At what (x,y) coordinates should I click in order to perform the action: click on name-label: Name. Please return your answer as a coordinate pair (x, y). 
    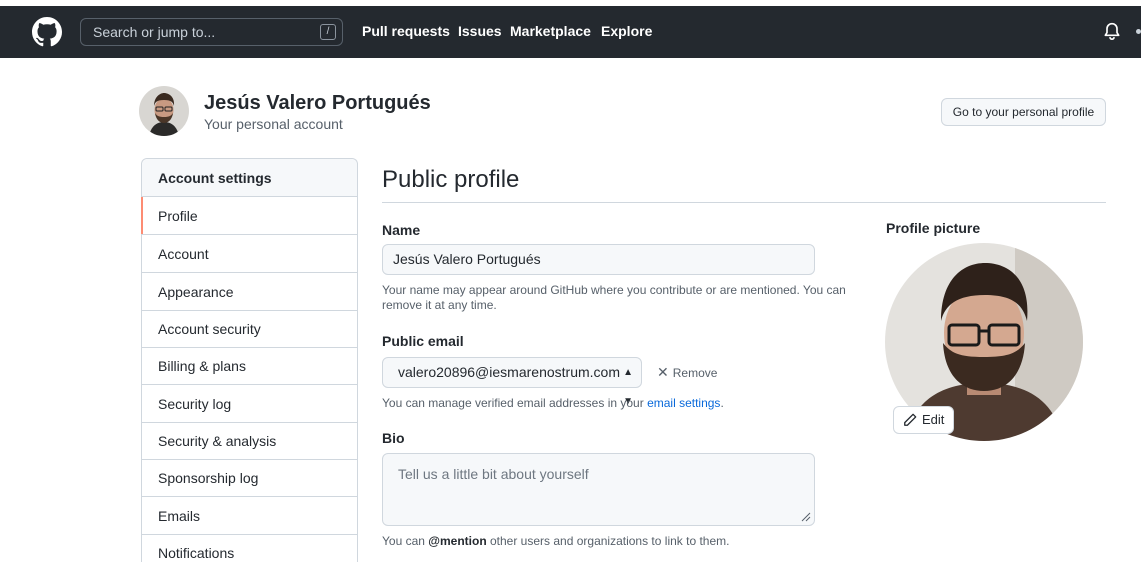
    Looking at the image, I should click on (401, 230).